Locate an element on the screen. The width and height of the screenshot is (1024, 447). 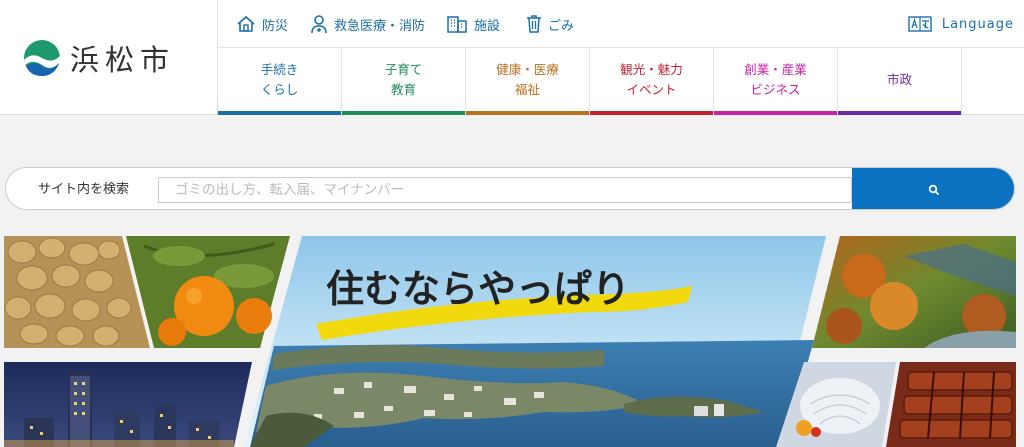
search-button is located at coordinates (933, 188).